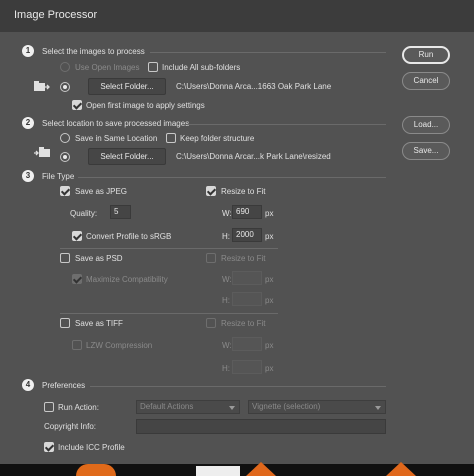 The image size is (474, 476). What do you see at coordinates (56, 15) in the screenshot?
I see `dialog-title: Image Processor` at bounding box center [56, 15].